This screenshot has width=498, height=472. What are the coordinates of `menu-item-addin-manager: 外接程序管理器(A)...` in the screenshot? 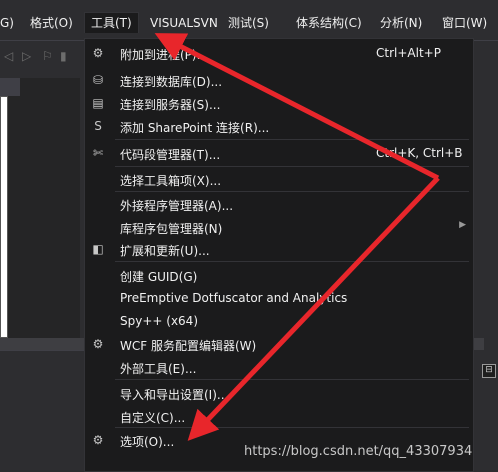 It's located at (279, 204).